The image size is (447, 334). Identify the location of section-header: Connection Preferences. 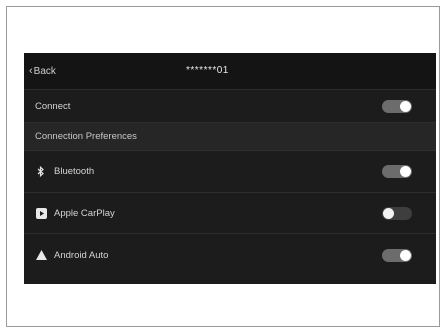
(230, 137).